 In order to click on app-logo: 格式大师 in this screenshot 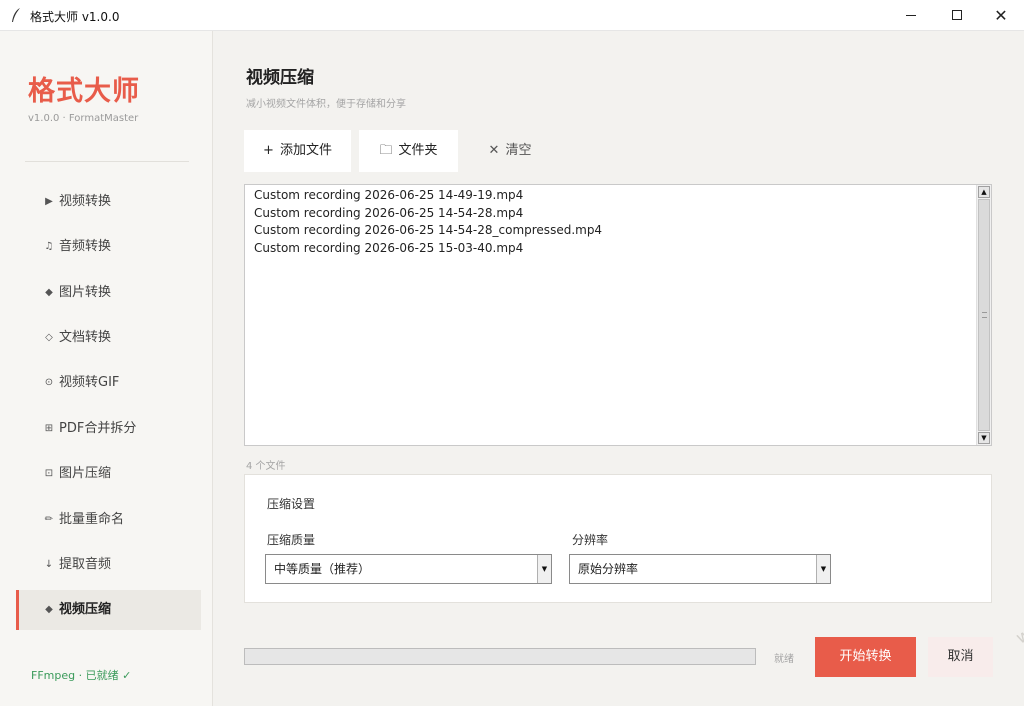, I will do `click(84, 91)`.